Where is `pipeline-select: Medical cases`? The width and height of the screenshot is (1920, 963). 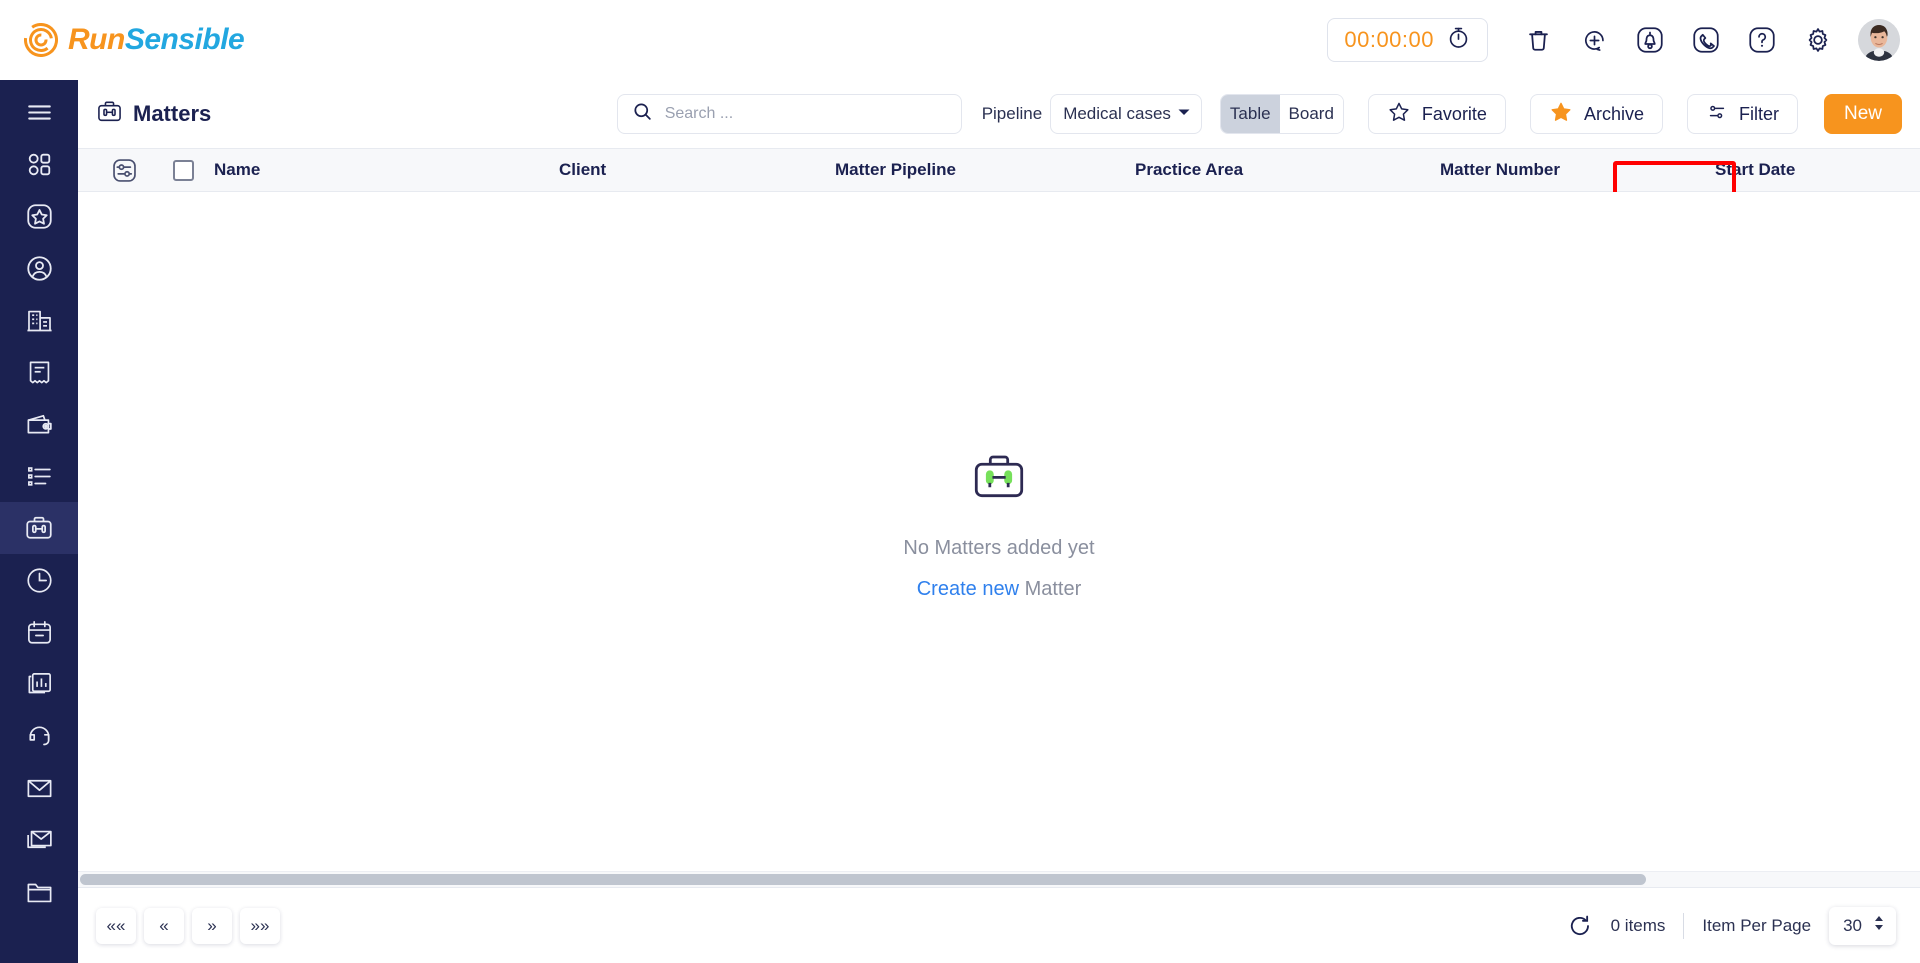
pipeline-select: Medical cases is located at coordinates (1126, 114).